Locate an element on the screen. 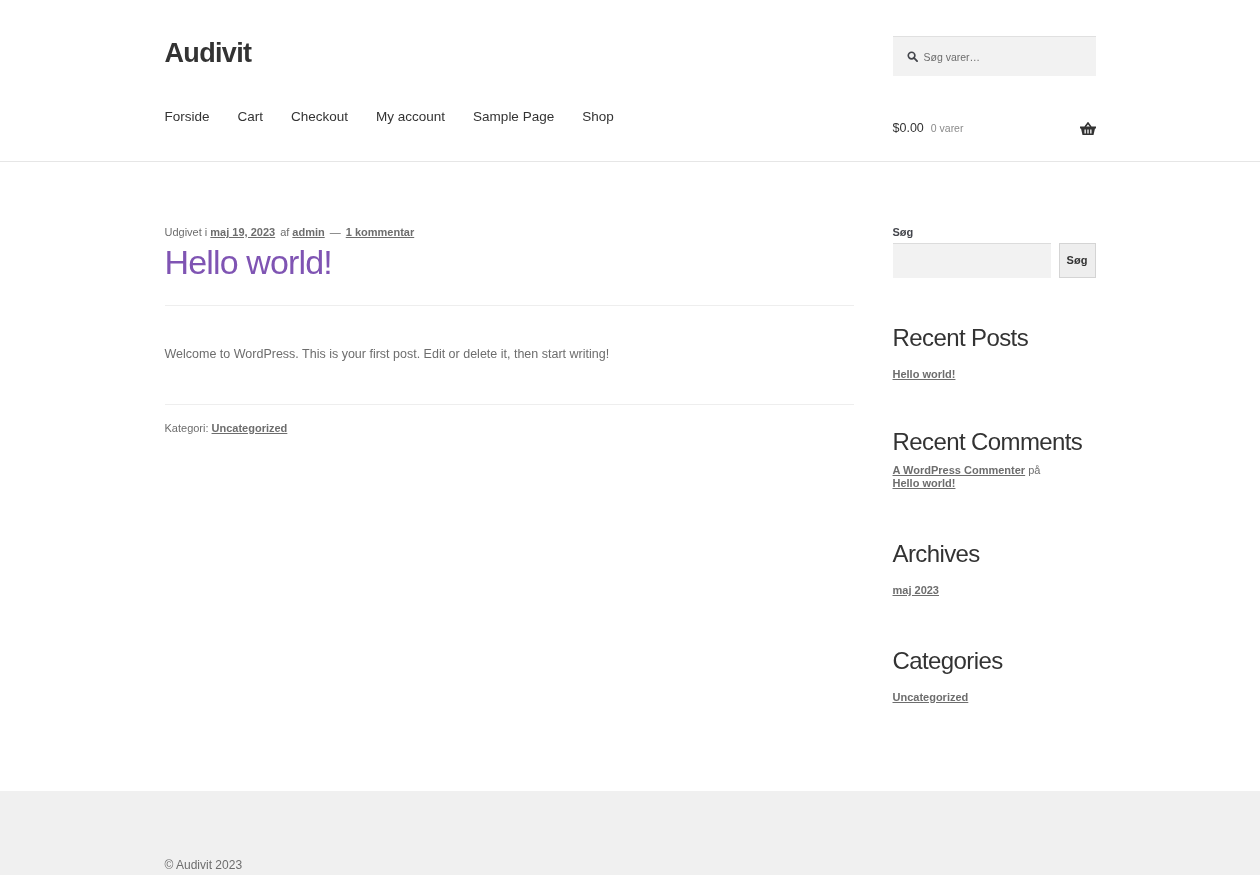 The height and width of the screenshot is (875, 1260). copyright-text: © Audivit 2023 is located at coordinates (203, 865).